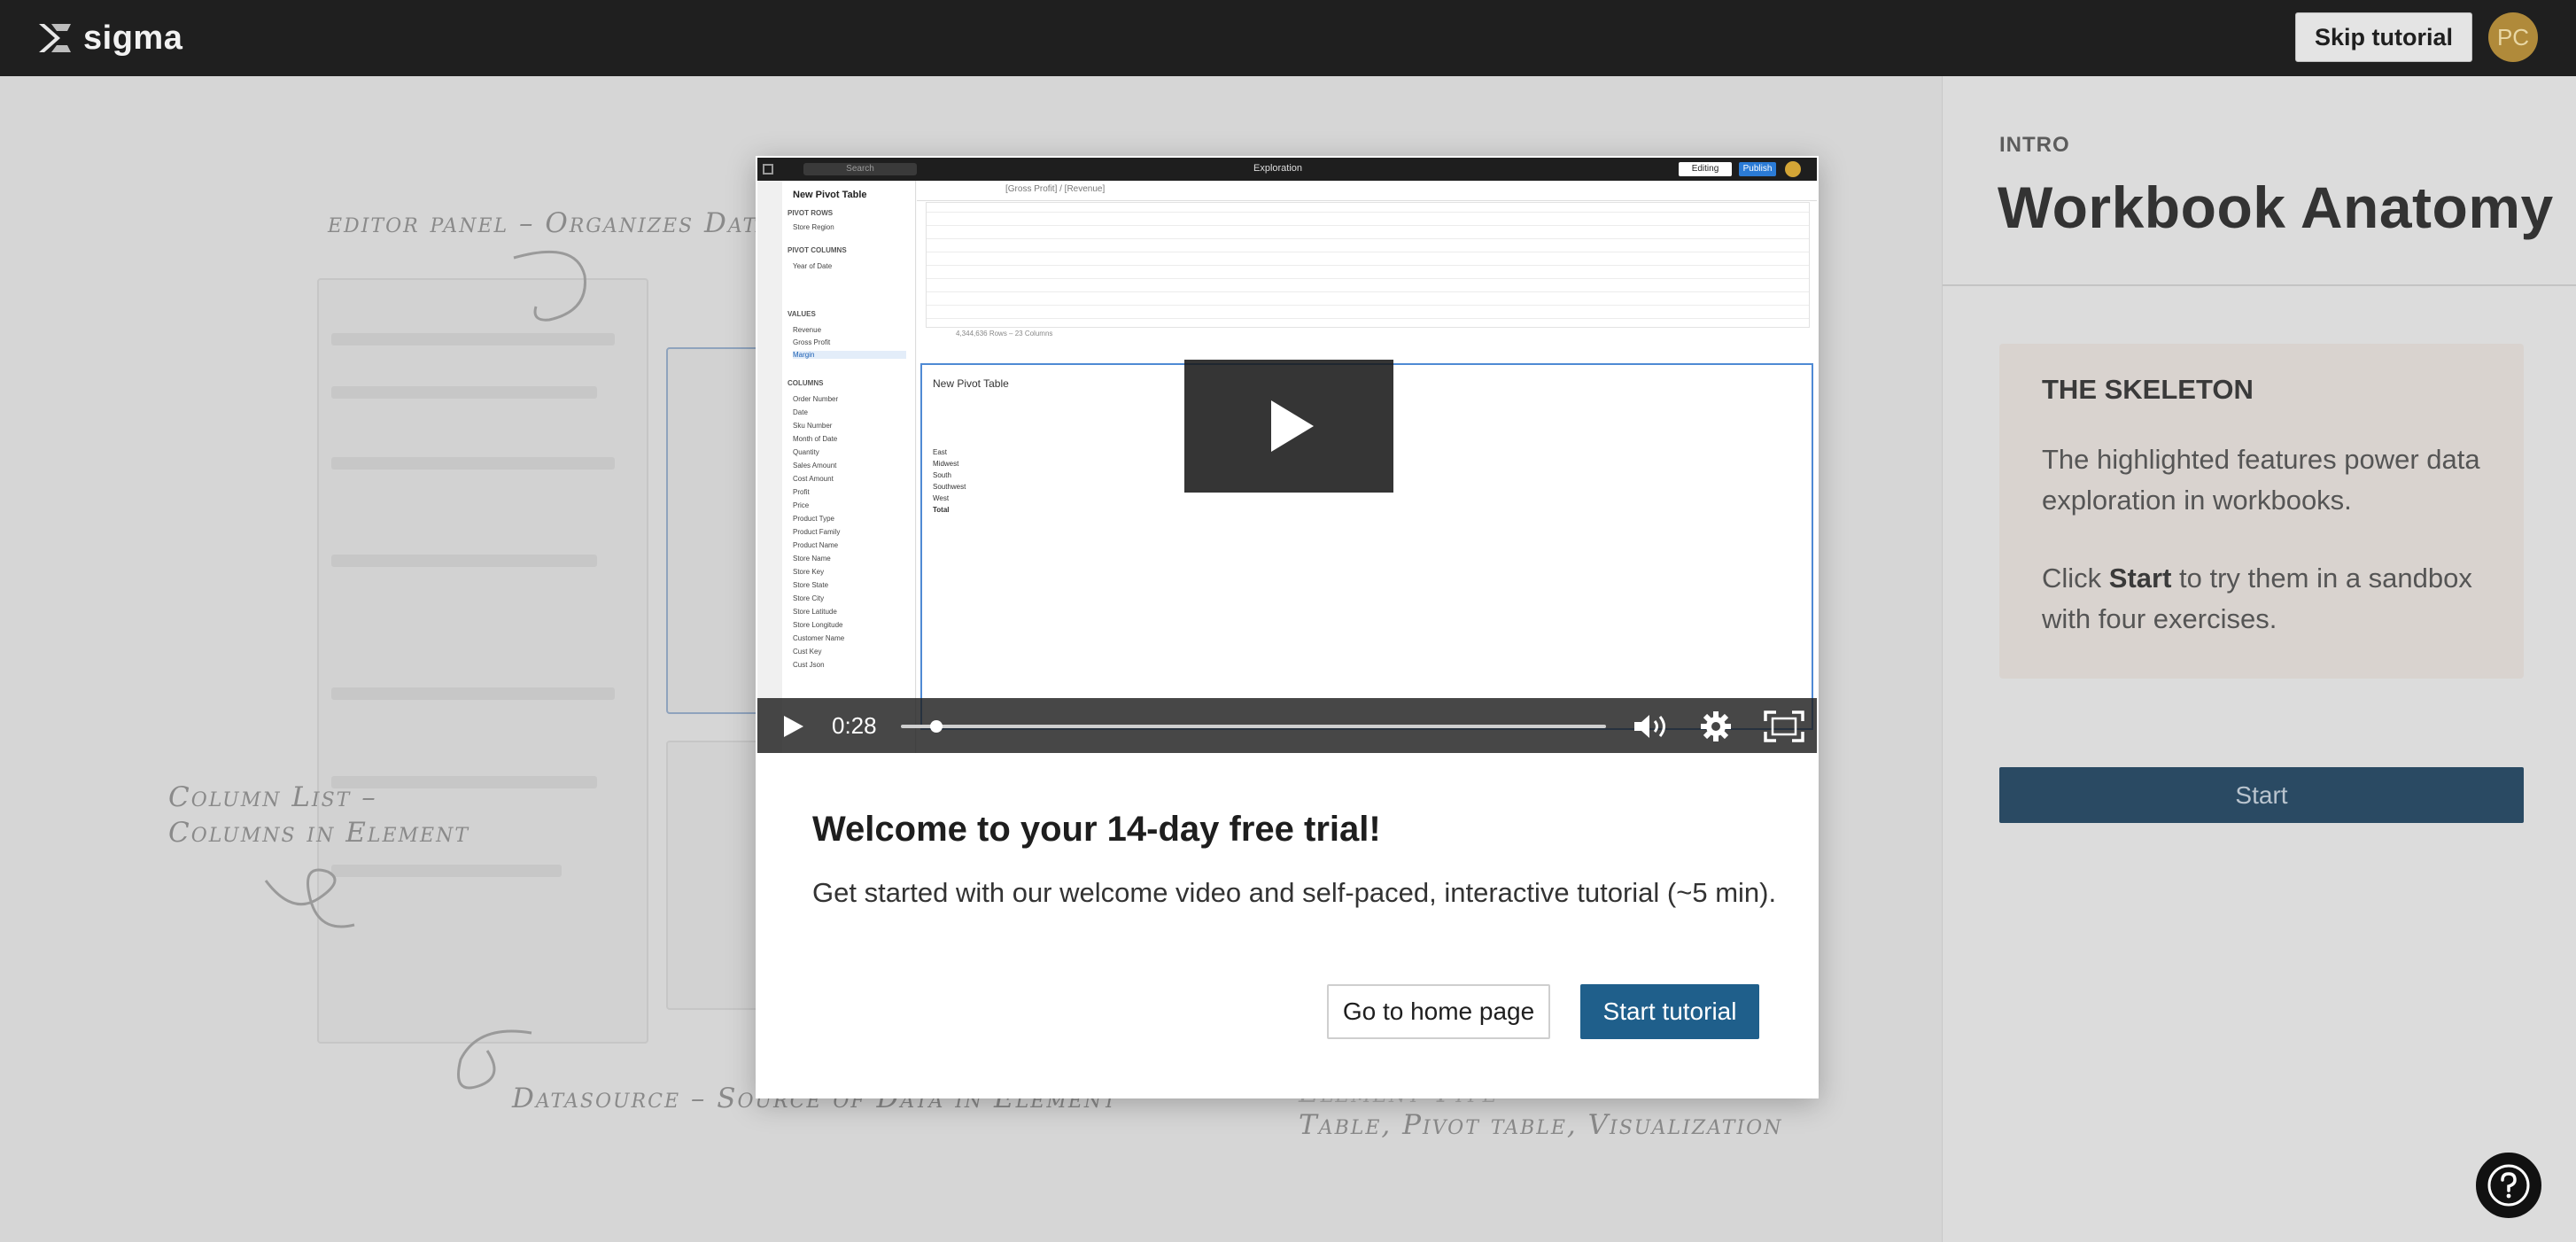  I want to click on frame-element-title: New Pivot Table, so click(830, 195).